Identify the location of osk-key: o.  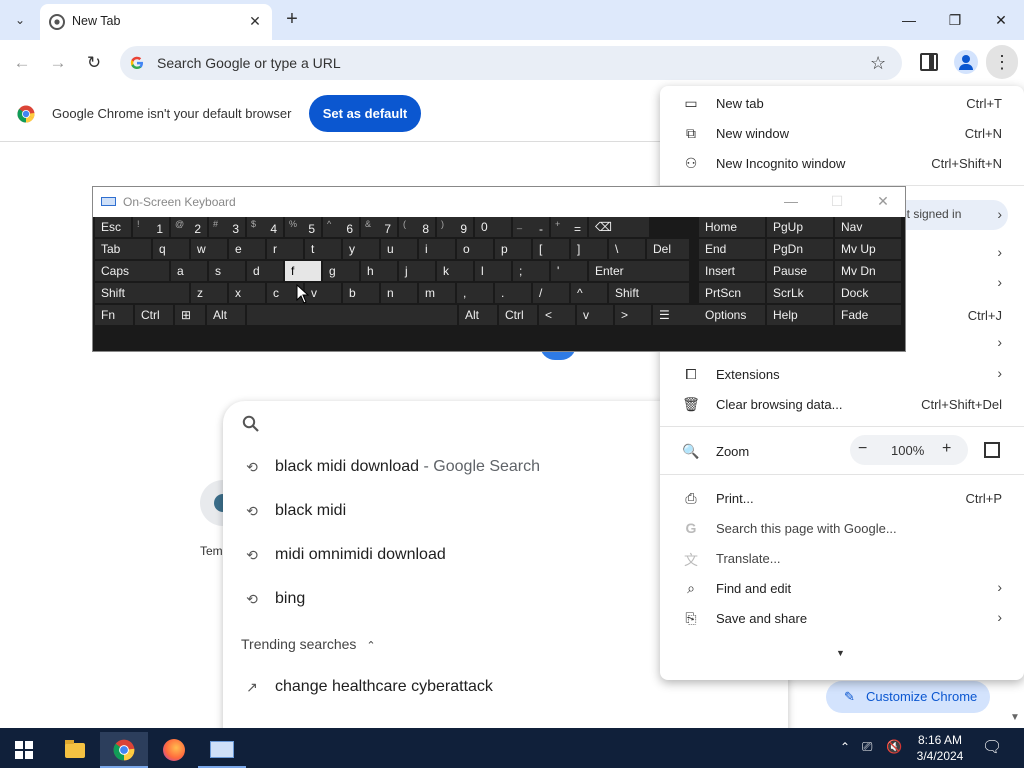
(475, 249).